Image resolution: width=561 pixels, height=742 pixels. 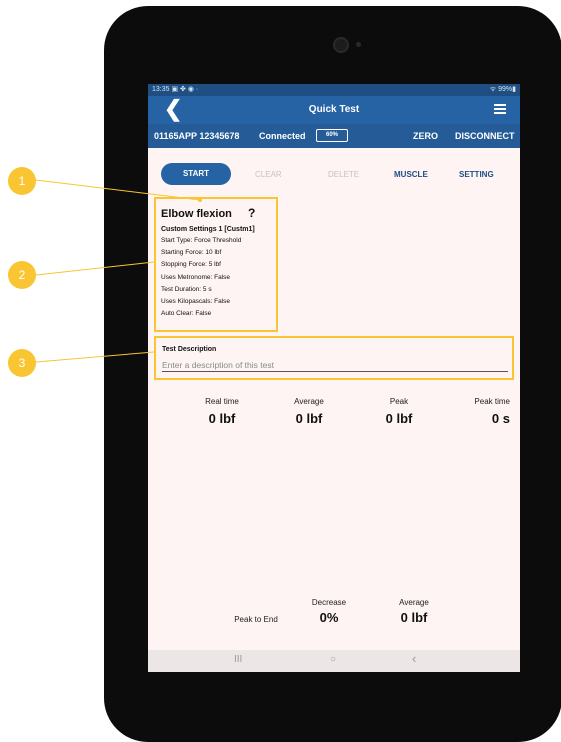 What do you see at coordinates (414, 617) in the screenshot?
I see `summary-average-value: 0 lbf` at bounding box center [414, 617].